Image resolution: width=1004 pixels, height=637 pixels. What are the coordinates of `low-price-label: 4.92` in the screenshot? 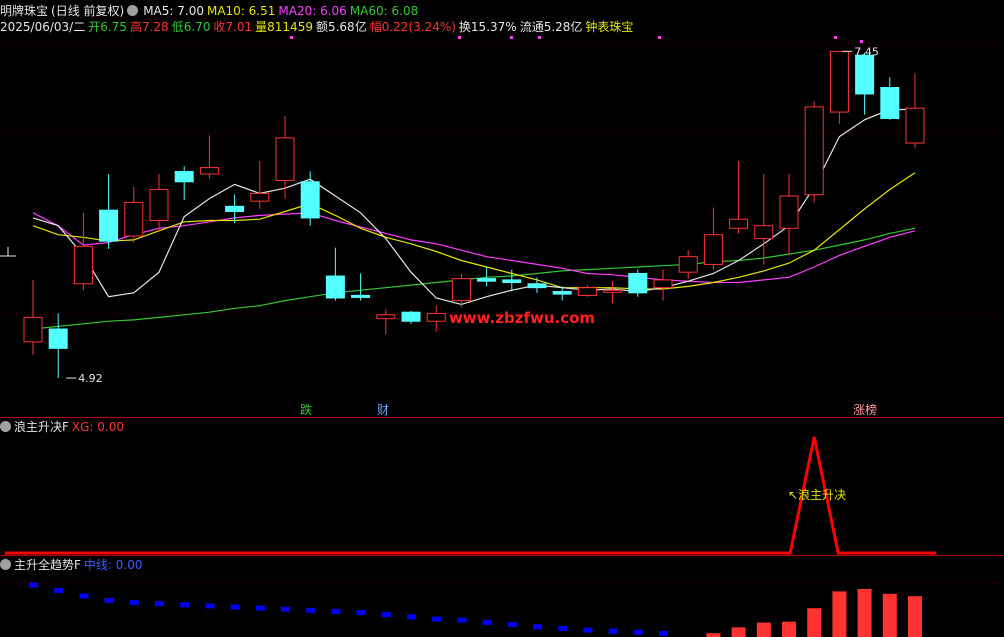 It's located at (90, 378).